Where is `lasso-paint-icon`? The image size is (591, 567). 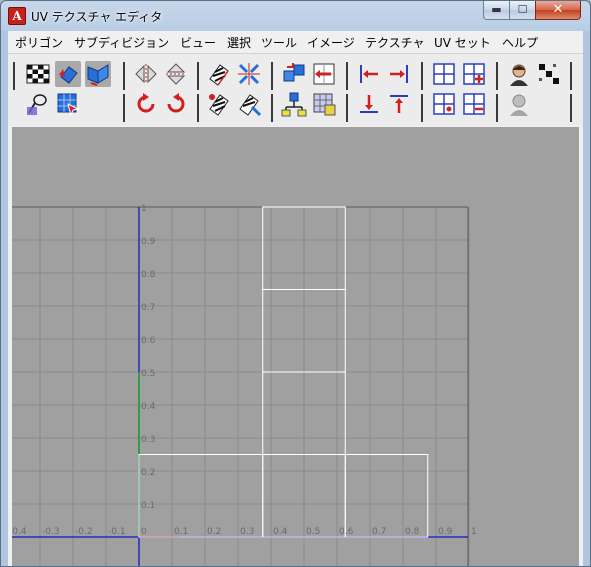 lasso-paint-icon is located at coordinates (38, 104).